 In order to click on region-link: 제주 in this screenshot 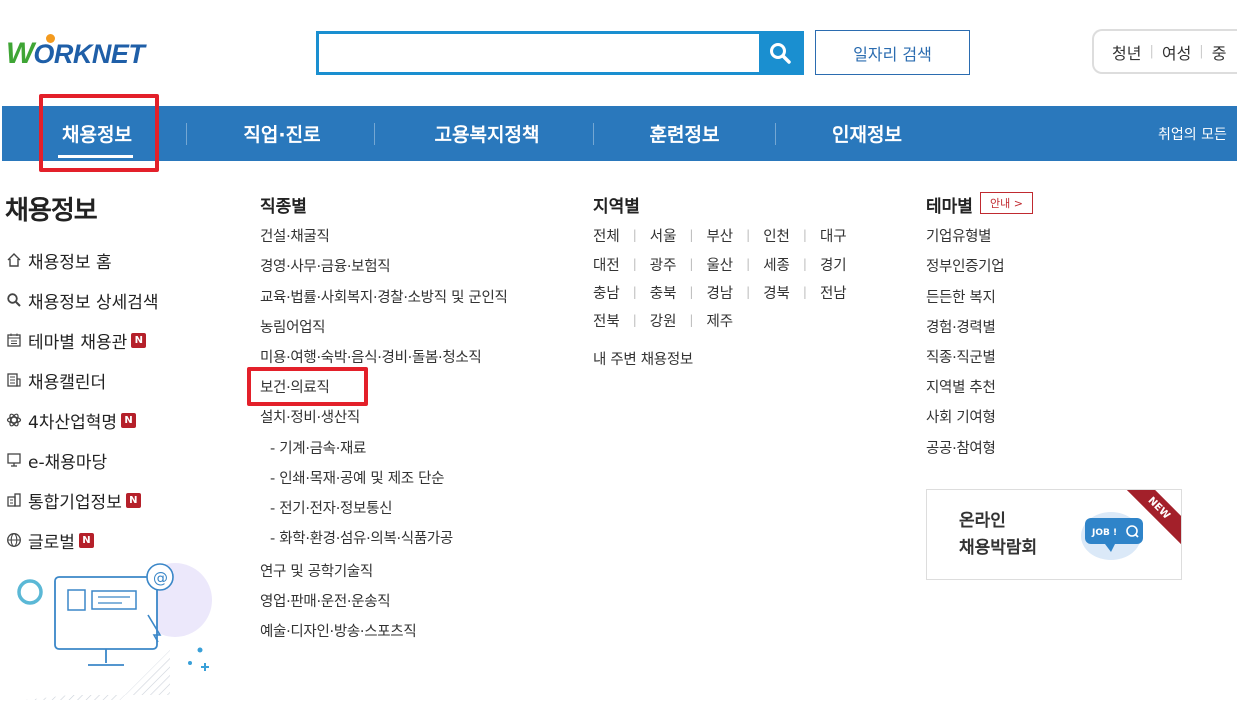, I will do `click(719, 320)`.